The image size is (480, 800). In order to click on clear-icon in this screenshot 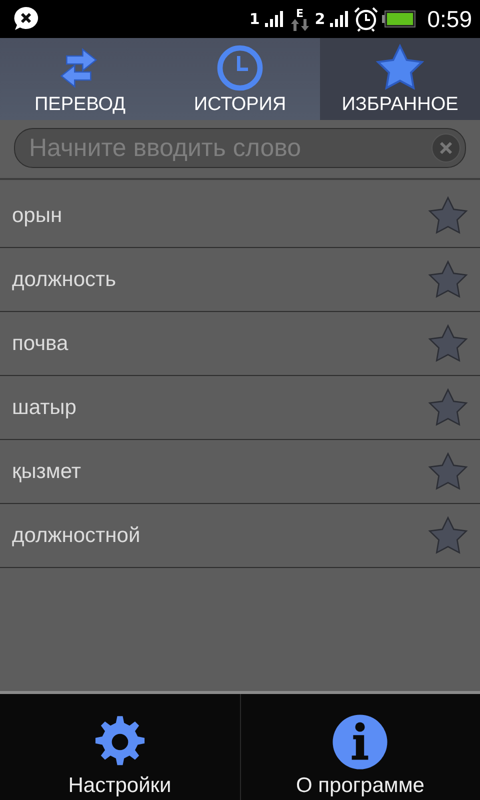, I will do `click(446, 148)`.